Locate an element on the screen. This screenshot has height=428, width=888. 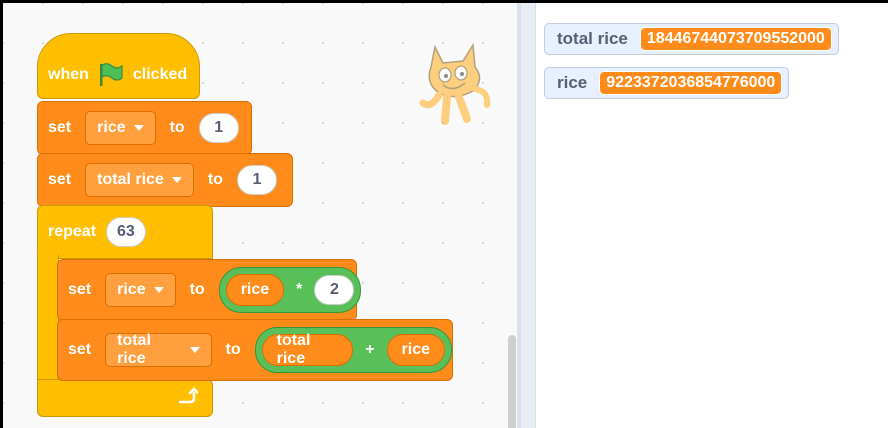
set-total-rice-block: set total rice to 1 is located at coordinates (165, 180).